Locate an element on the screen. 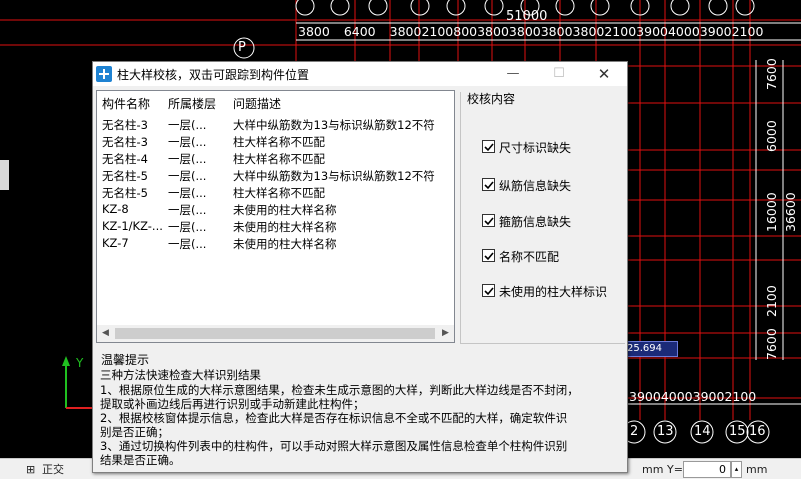 Image resolution: width=801 pixels, height=479 pixels. tips-intro: 三种方法快速检查大样识别结果 is located at coordinates (180, 375).